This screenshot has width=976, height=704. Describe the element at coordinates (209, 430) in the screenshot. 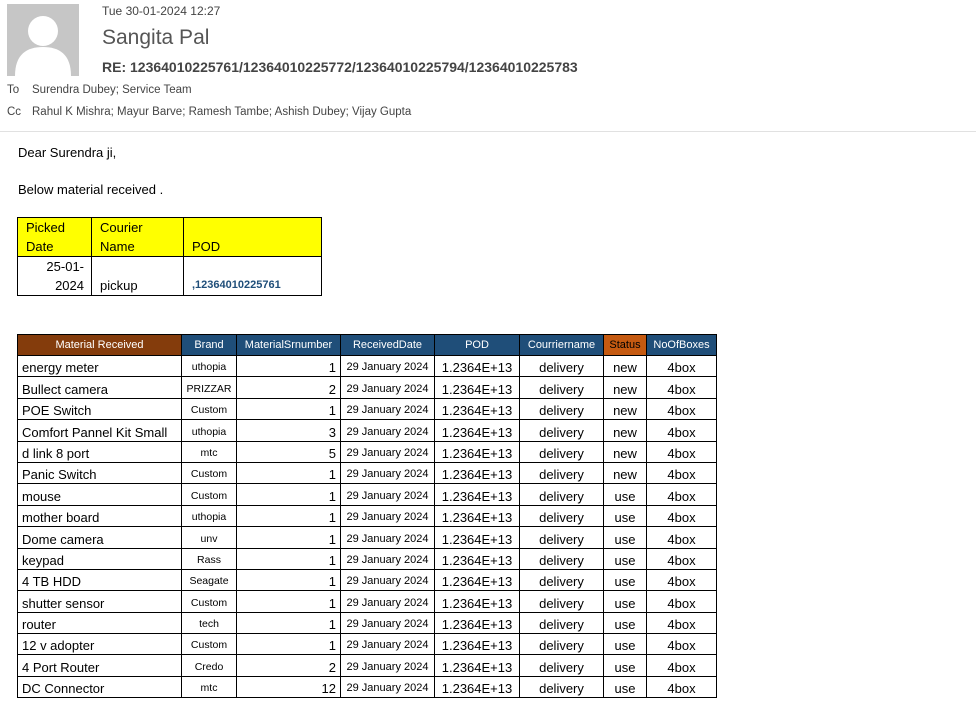

I see `brand-cell: uthopia` at that location.